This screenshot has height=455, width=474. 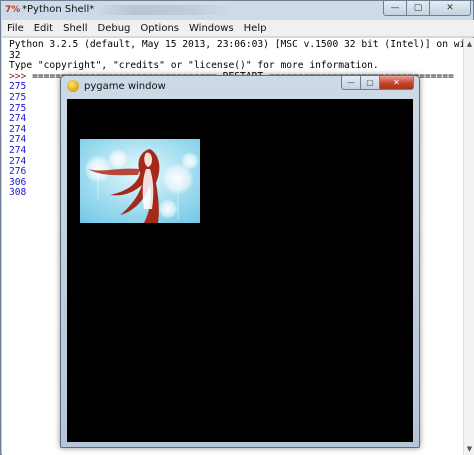 I want to click on scroll-down-arrow-icon: ▼, so click(x=469, y=449).